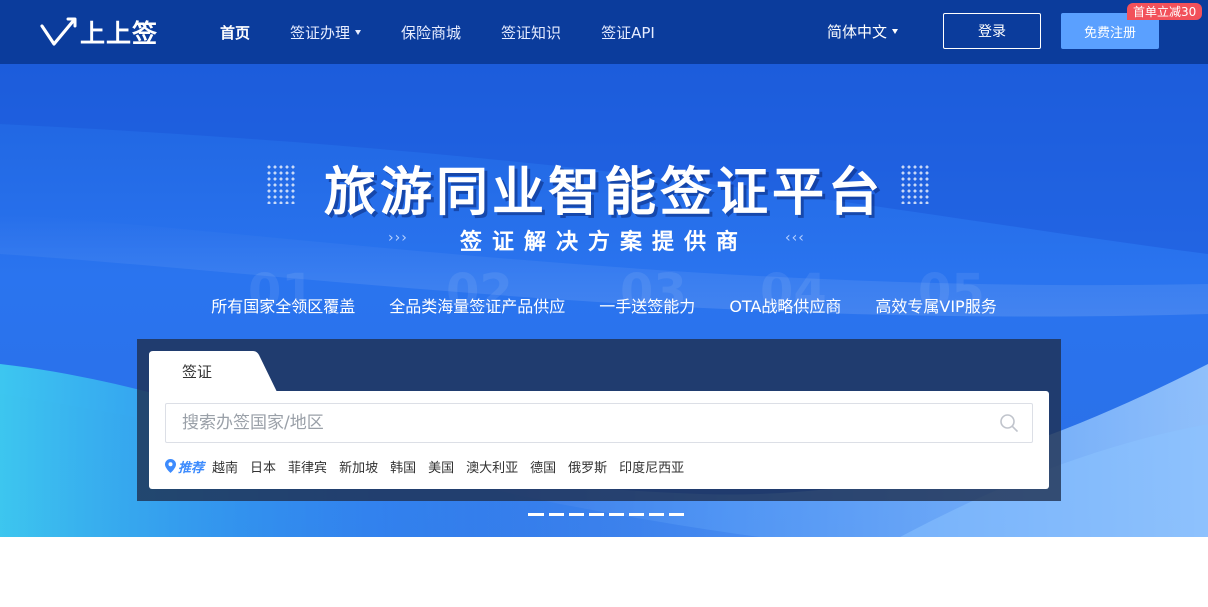  What do you see at coordinates (785, 306) in the screenshot?
I see `feature-item: OTA战略供应商` at bounding box center [785, 306].